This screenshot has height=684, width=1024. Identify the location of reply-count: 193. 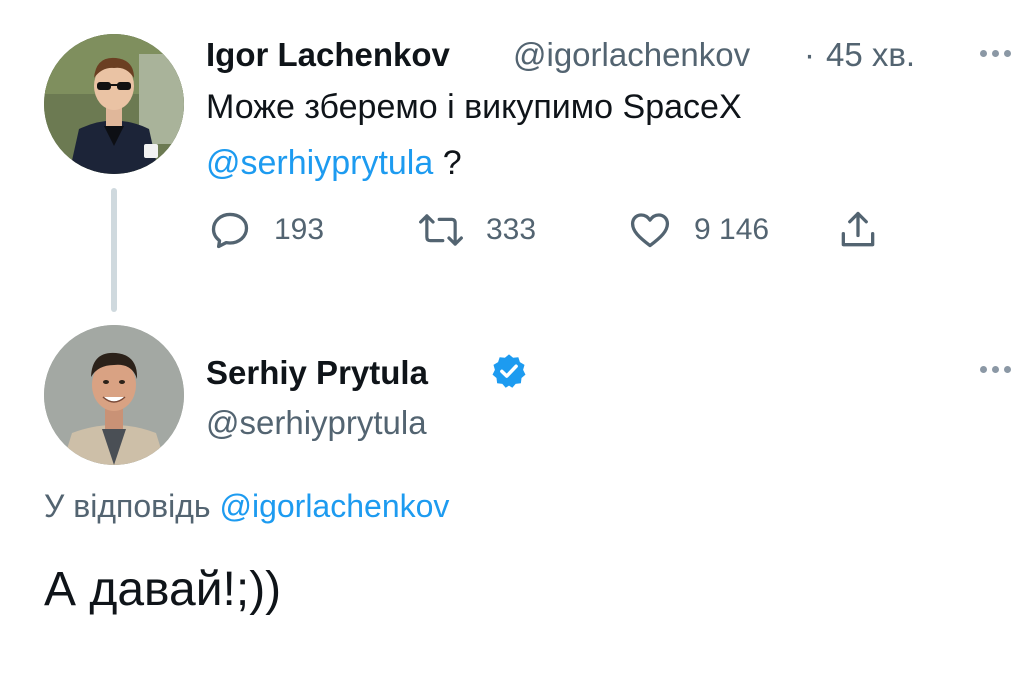
(299, 229).